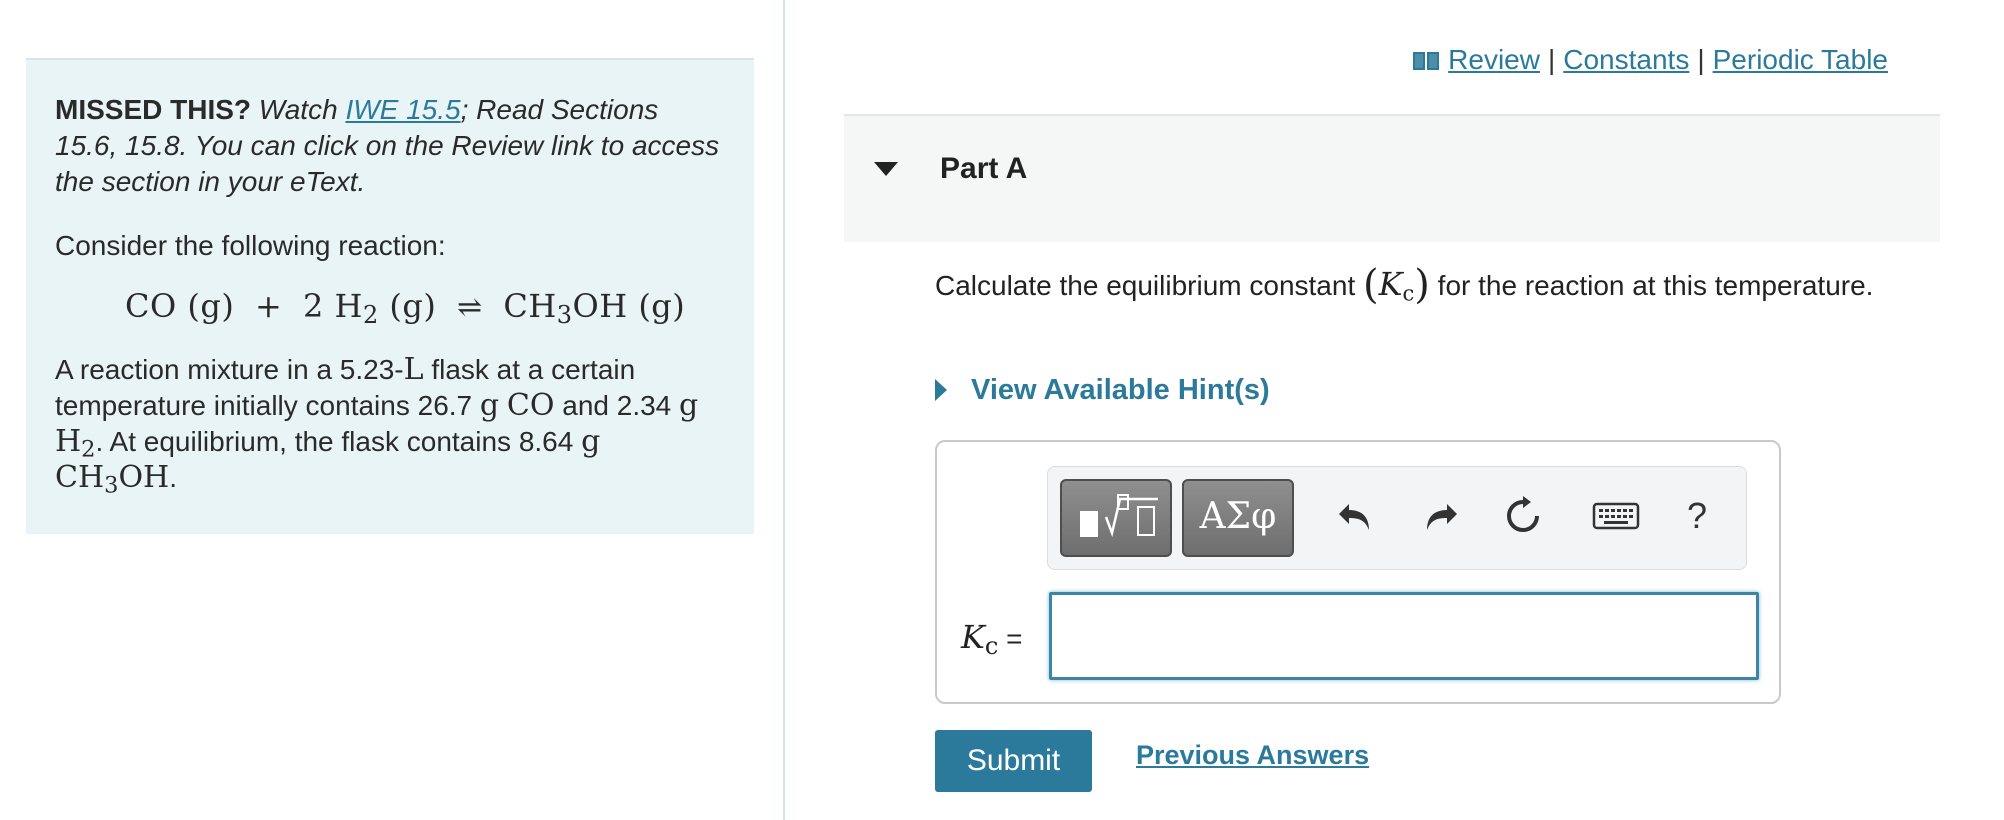 The image size is (2004, 820). I want to click on missed-label: MISSED THIS?, so click(153, 109).